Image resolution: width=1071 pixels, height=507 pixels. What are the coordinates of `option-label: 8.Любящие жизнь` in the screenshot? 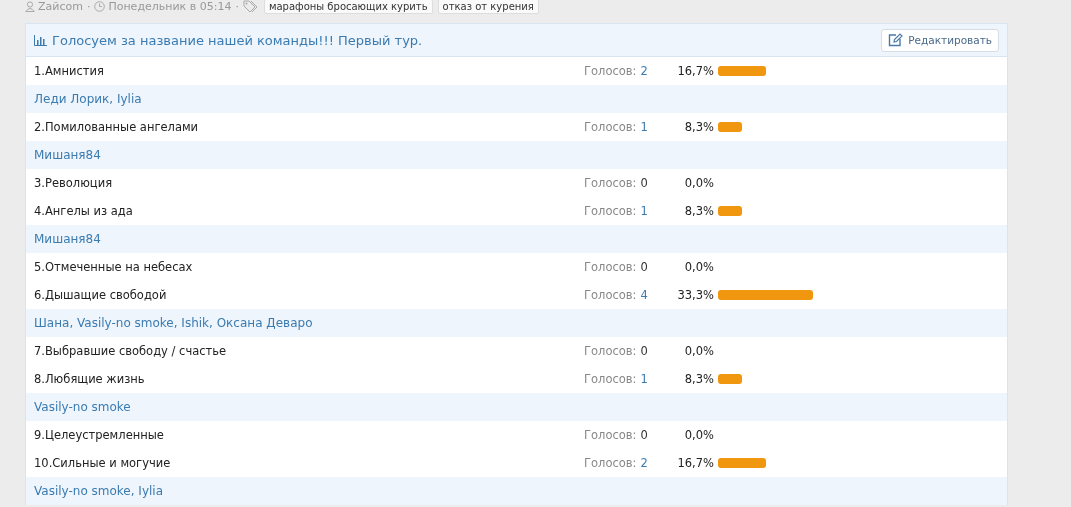 It's located at (90, 379).